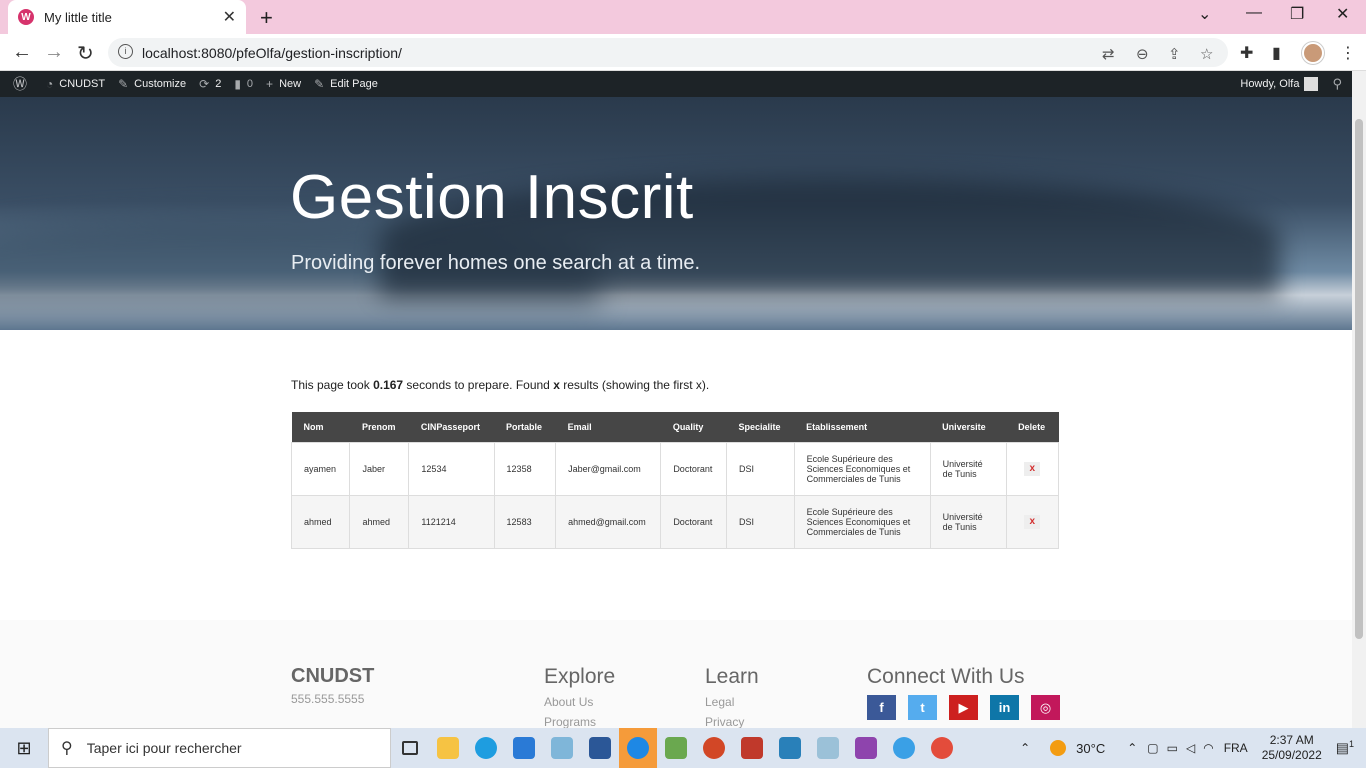  I want to click on column-header: Prenom, so click(379, 427).